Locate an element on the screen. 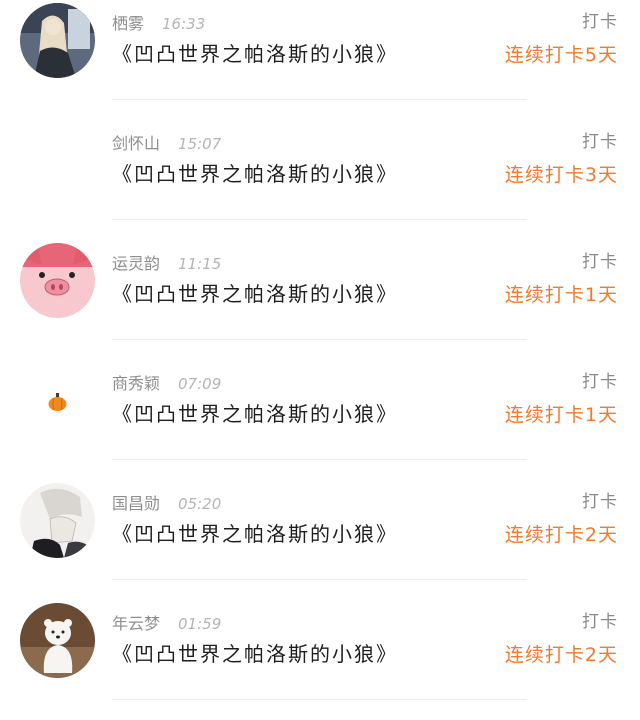 The width and height of the screenshot is (640, 720). checkin-time: 16:33 is located at coordinates (184, 24).